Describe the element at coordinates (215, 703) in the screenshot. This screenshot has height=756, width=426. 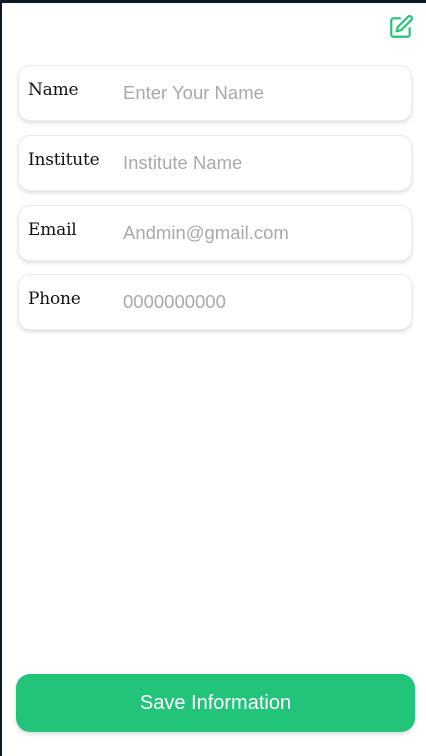
I see `save-information-button: Save Information` at that location.